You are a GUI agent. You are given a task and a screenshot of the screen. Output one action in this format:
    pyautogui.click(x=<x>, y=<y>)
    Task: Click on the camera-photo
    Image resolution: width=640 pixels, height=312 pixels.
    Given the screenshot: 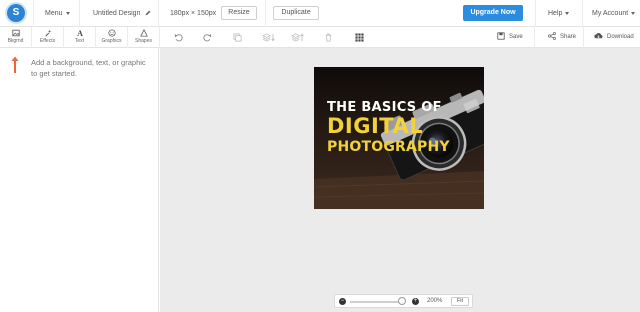 What is the action you would take?
    pyautogui.click(x=399, y=138)
    